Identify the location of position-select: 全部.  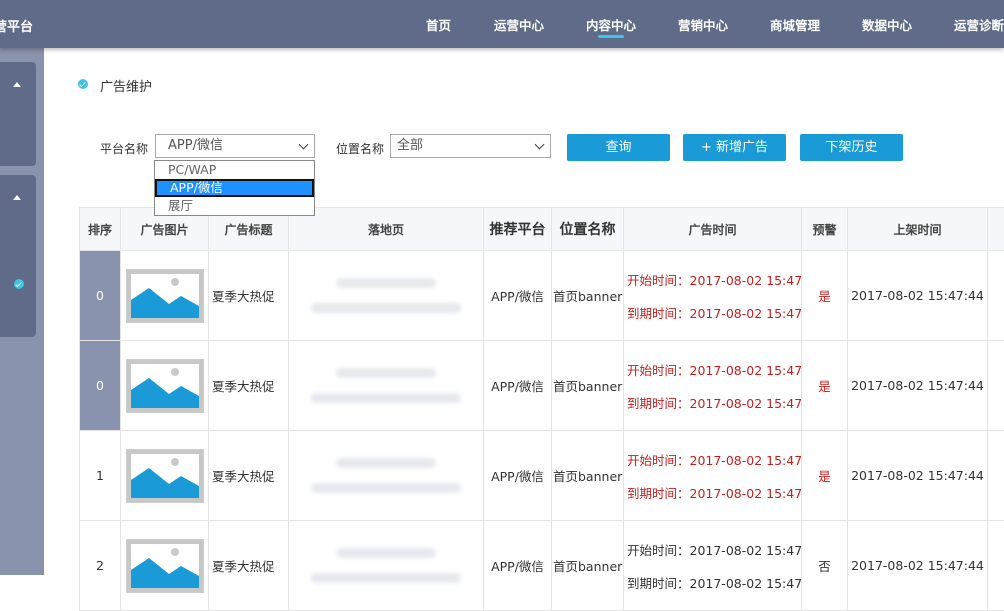
(470, 146).